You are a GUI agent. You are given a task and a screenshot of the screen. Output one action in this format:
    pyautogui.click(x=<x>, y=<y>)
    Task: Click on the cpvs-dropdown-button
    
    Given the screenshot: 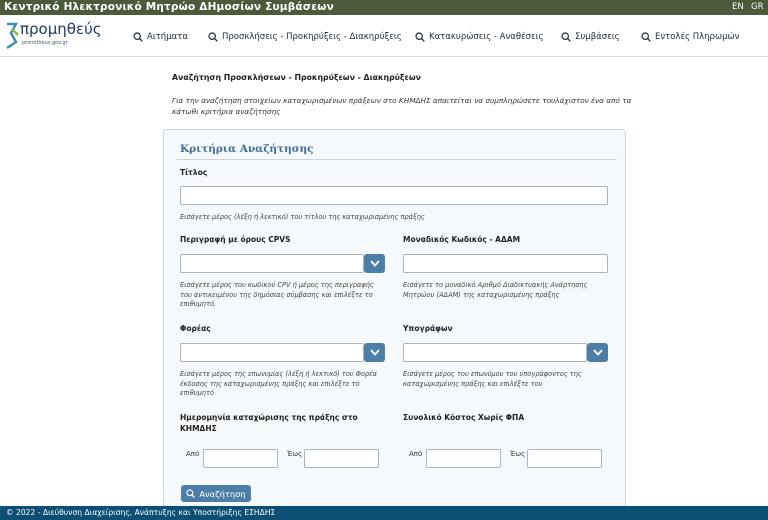 What is the action you would take?
    pyautogui.click(x=374, y=263)
    